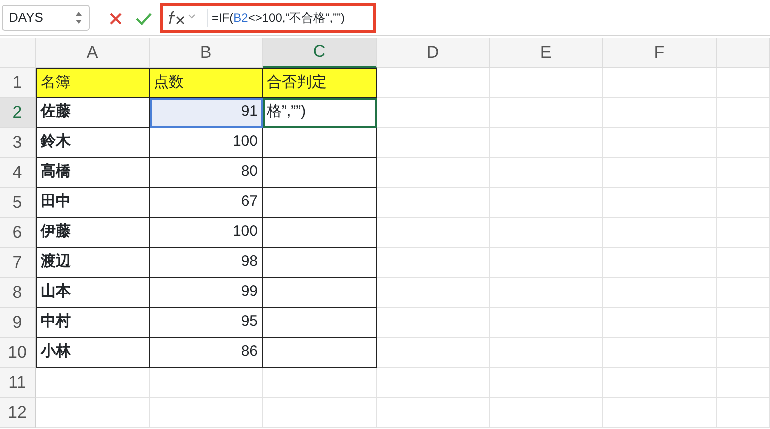 Image resolution: width=770 pixels, height=429 pixels. I want to click on column-header: C, so click(320, 53).